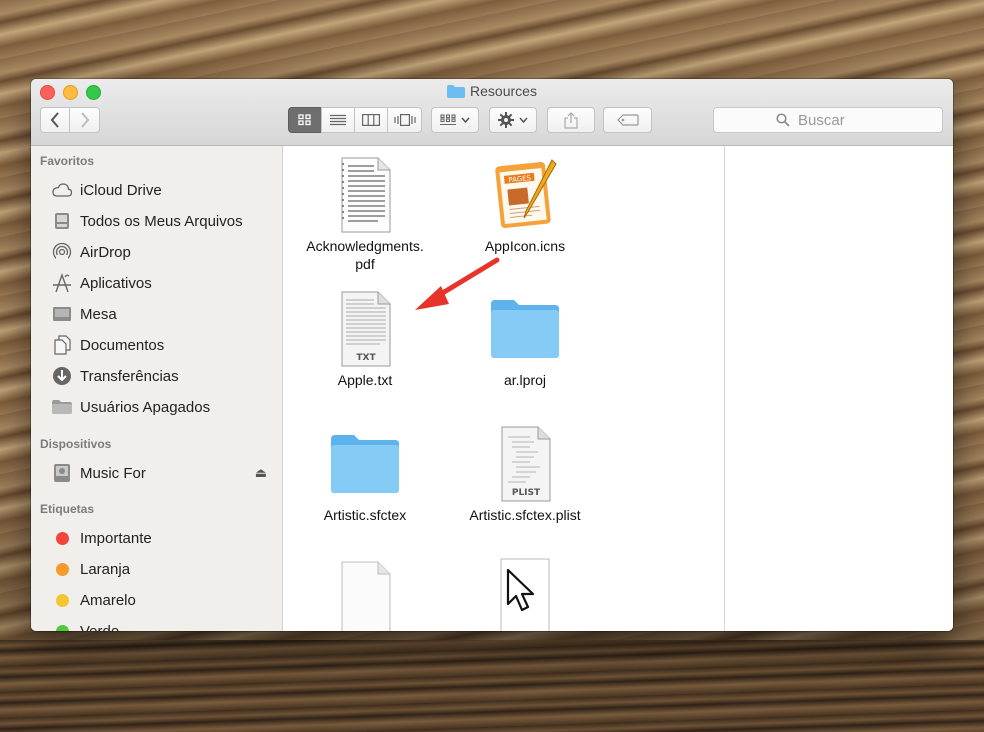  I want to click on sidebar-tag-importante: Importante, so click(101, 538).